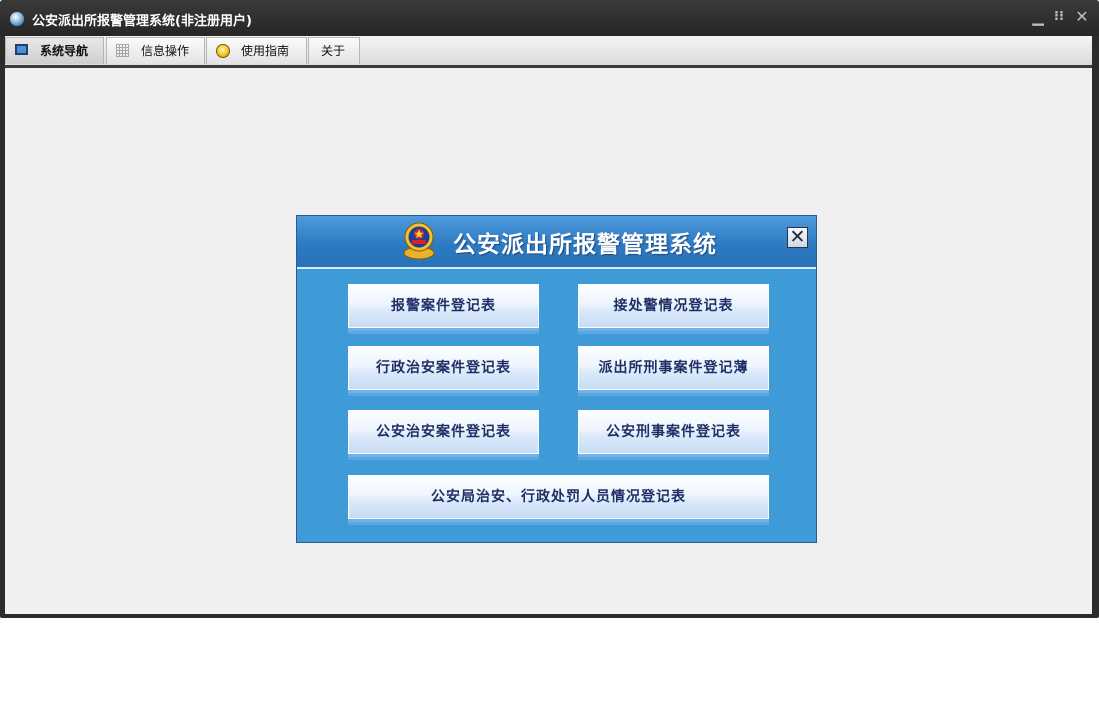  Describe the element at coordinates (1038, 17) in the screenshot. I see `minimize-icon: ▁` at that location.